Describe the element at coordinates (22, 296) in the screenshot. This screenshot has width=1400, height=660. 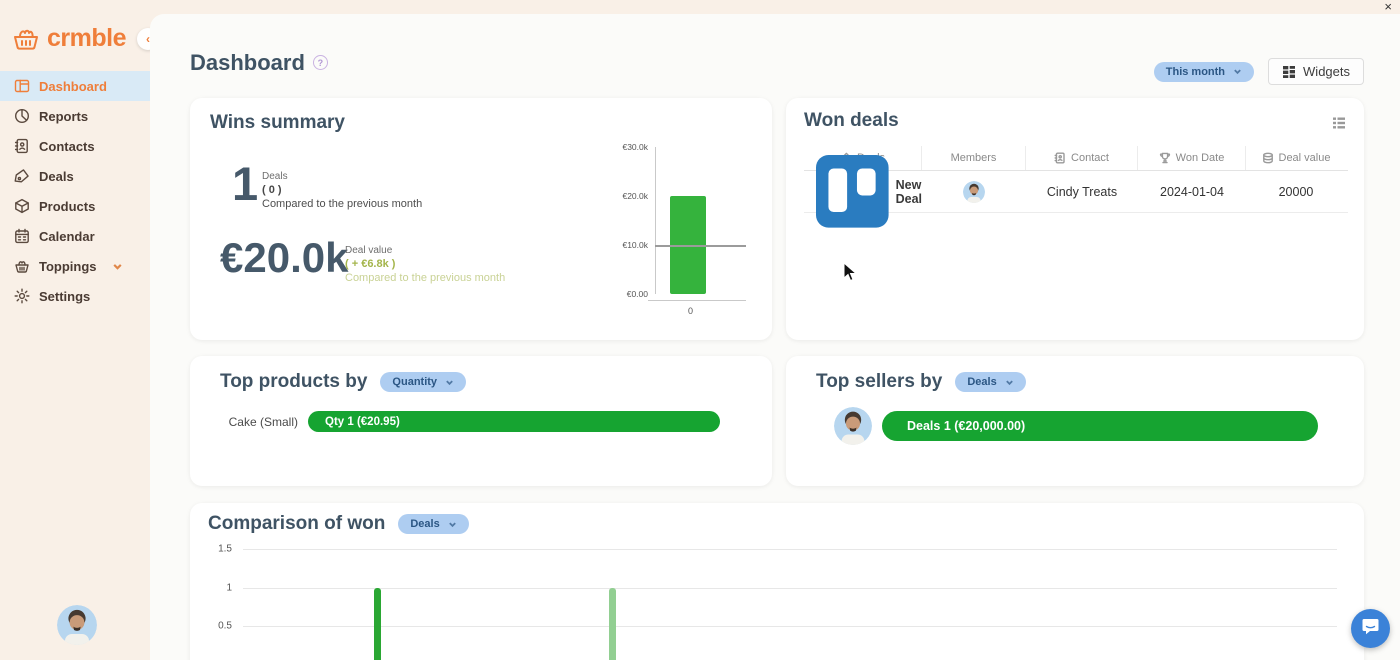
I see `settings-icon` at that location.